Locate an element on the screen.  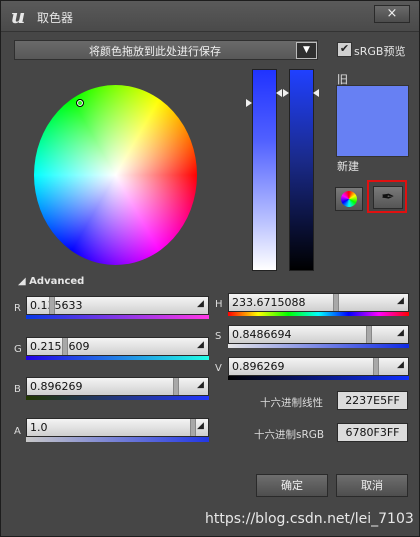
srgb-preview-checkbox: ✔ is located at coordinates (344, 49).